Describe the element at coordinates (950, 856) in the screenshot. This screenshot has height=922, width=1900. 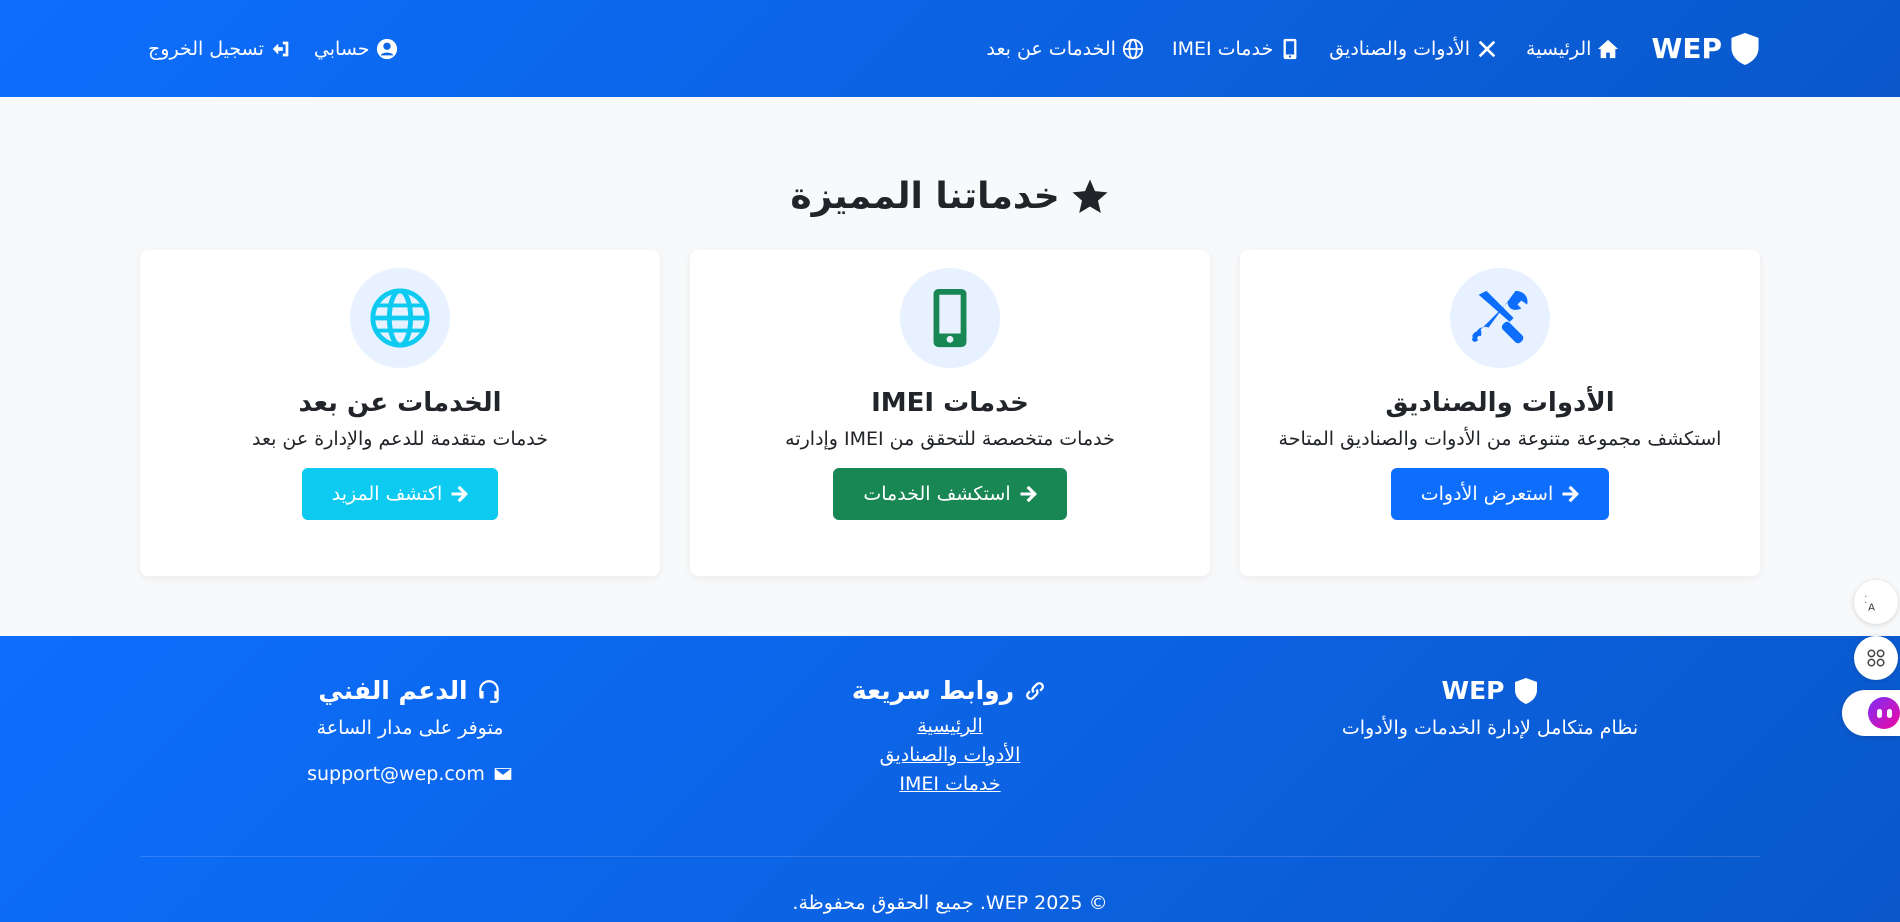
I see `footer-divider` at that location.